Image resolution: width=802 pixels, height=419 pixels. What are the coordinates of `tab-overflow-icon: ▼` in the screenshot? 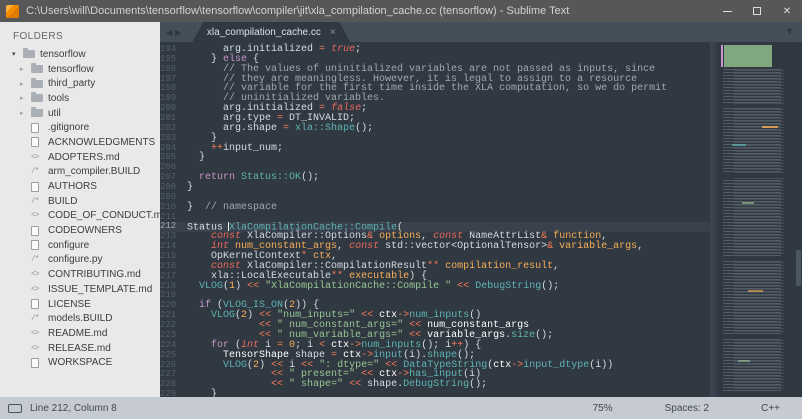 It's located at (789, 31).